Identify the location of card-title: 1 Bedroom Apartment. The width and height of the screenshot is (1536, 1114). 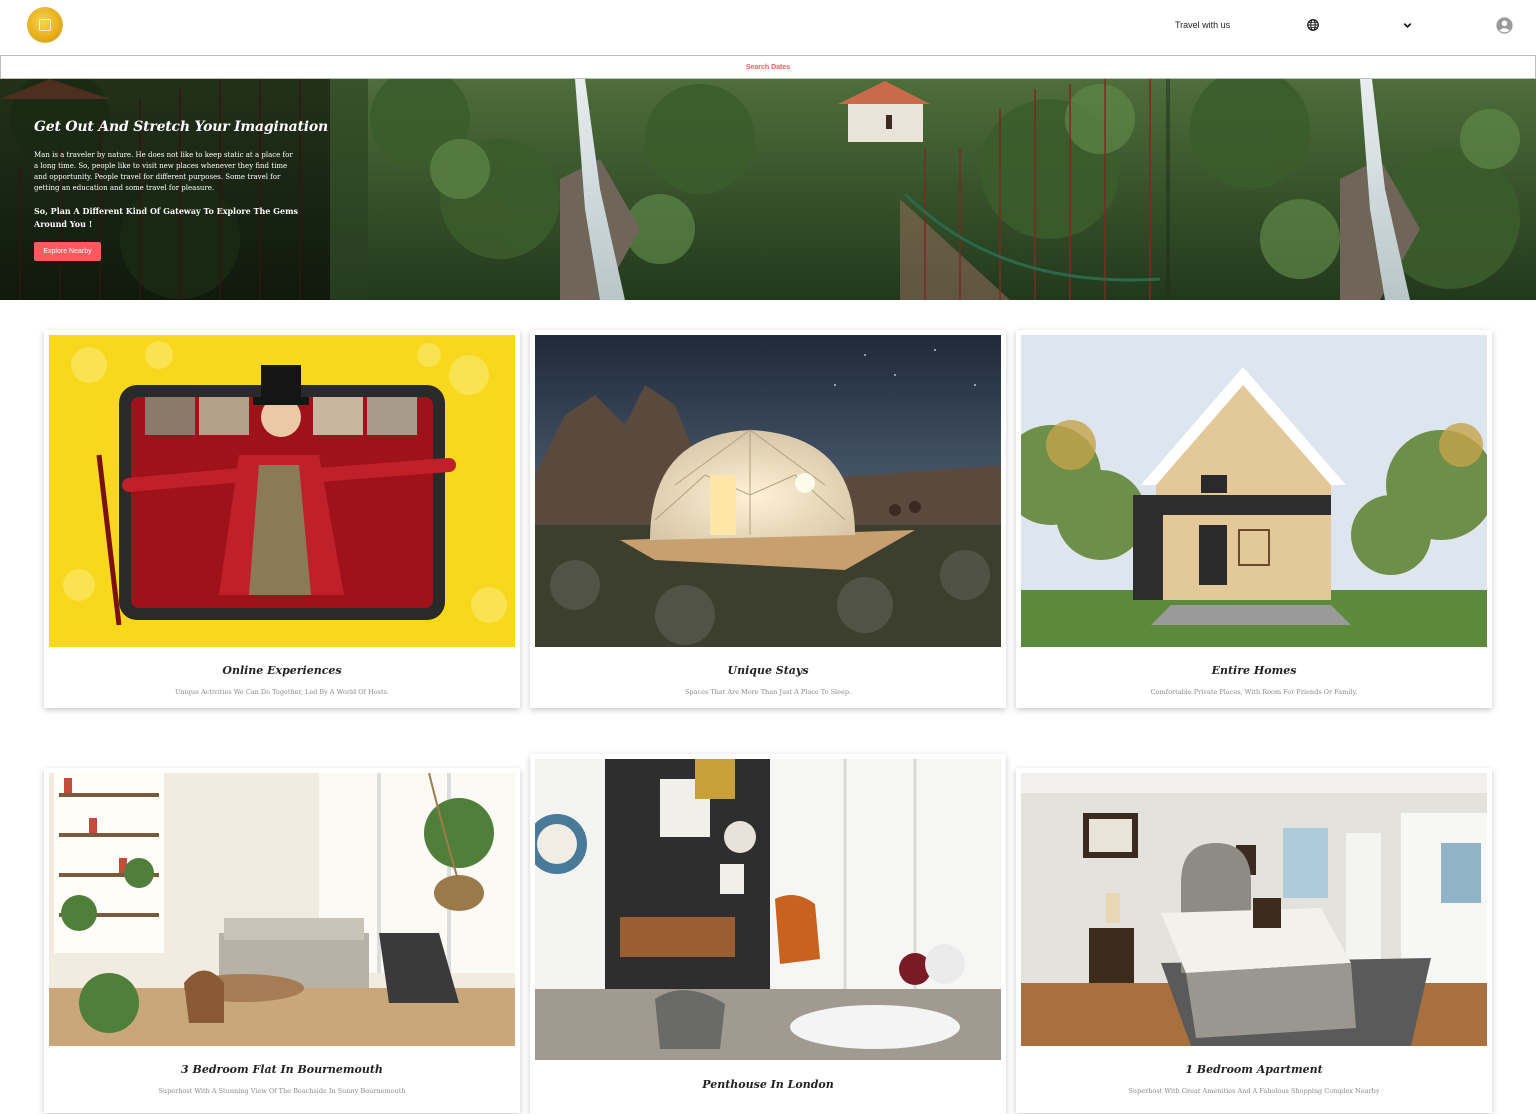
(1254, 1069).